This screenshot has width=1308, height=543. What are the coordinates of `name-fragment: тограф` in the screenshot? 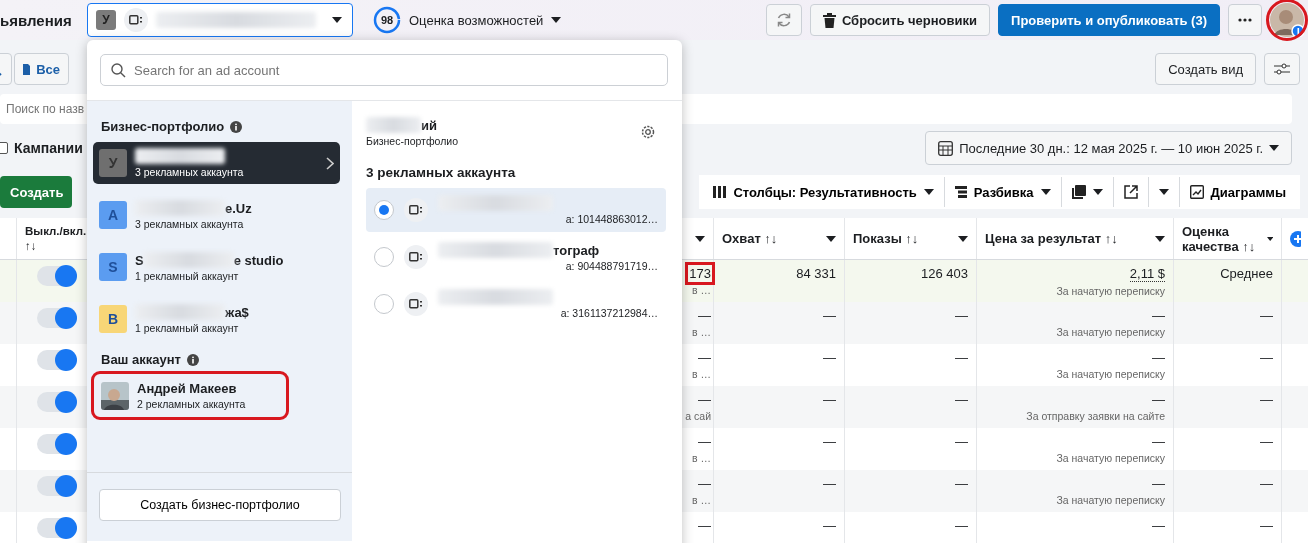 It's located at (576, 250).